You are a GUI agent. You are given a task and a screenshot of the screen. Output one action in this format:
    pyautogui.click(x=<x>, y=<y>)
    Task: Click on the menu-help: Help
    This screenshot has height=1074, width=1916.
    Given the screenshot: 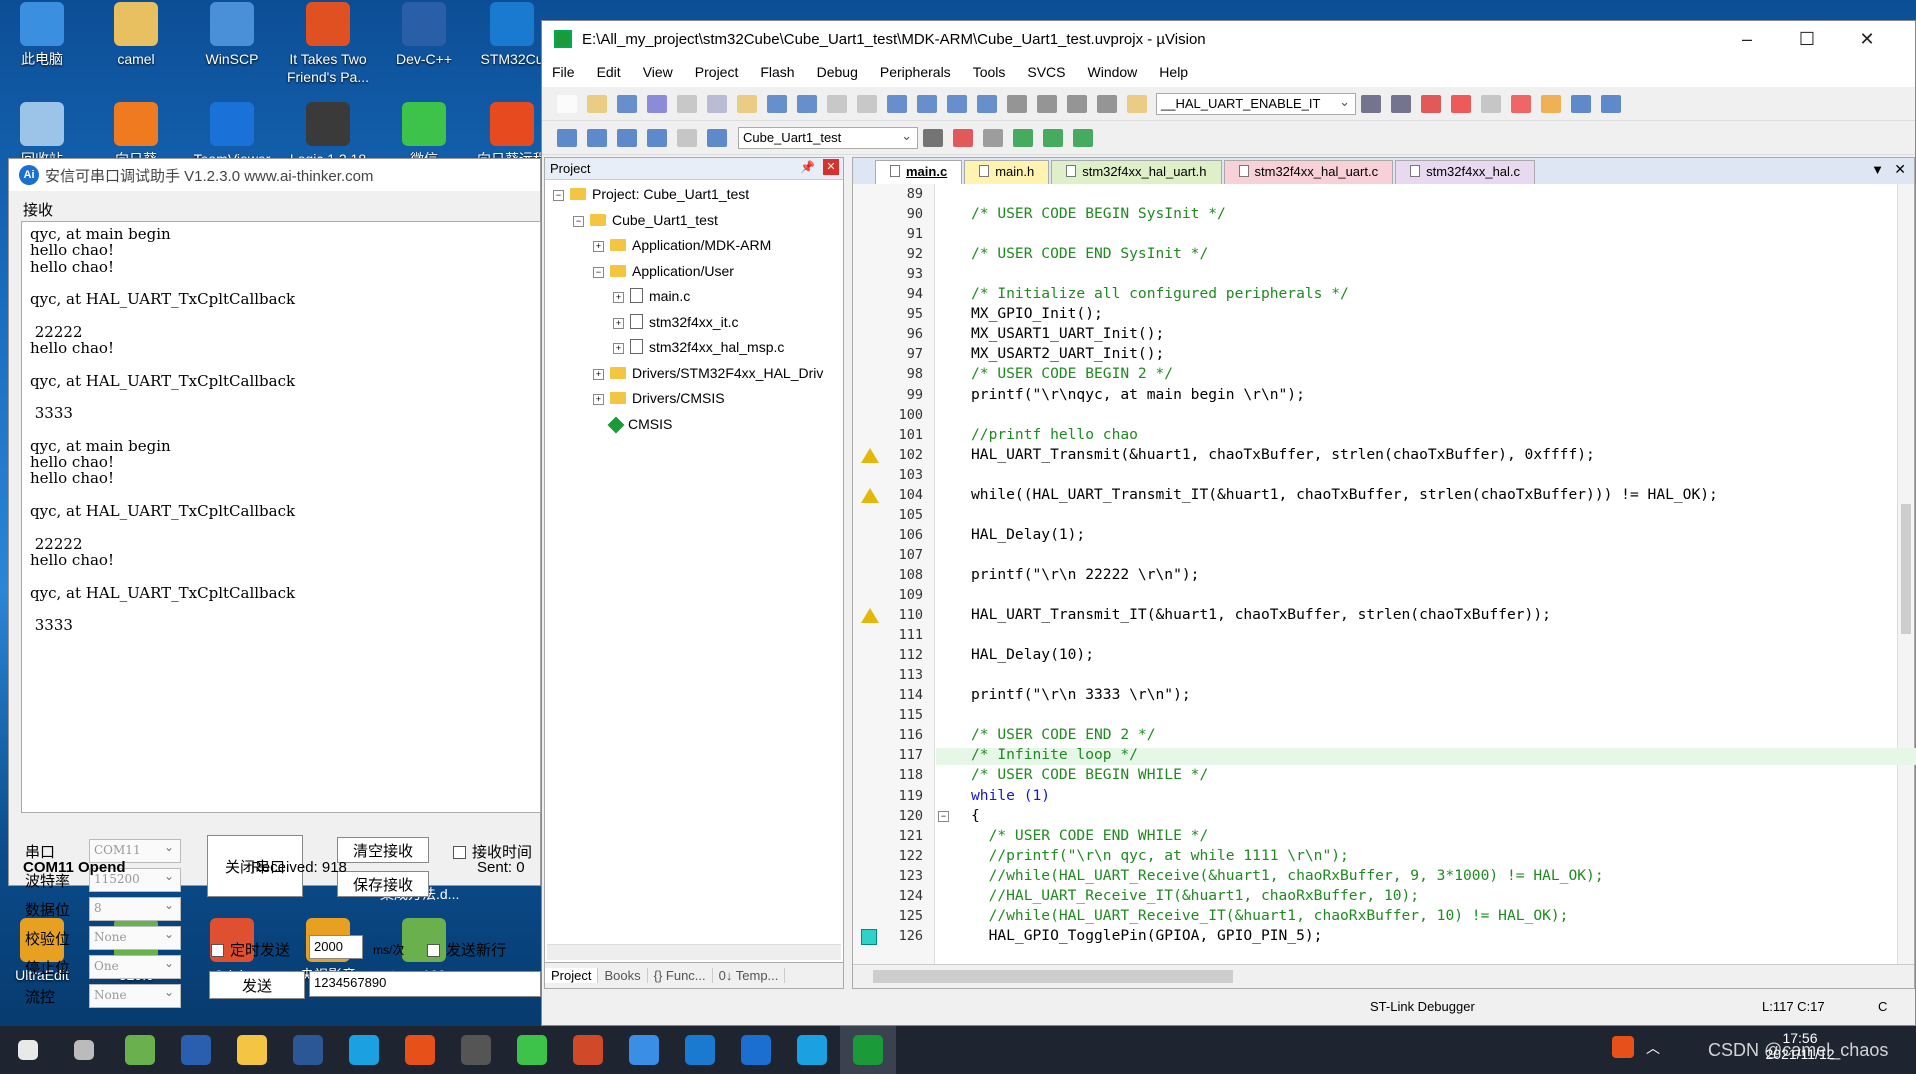 What is the action you would take?
    pyautogui.click(x=1173, y=72)
    